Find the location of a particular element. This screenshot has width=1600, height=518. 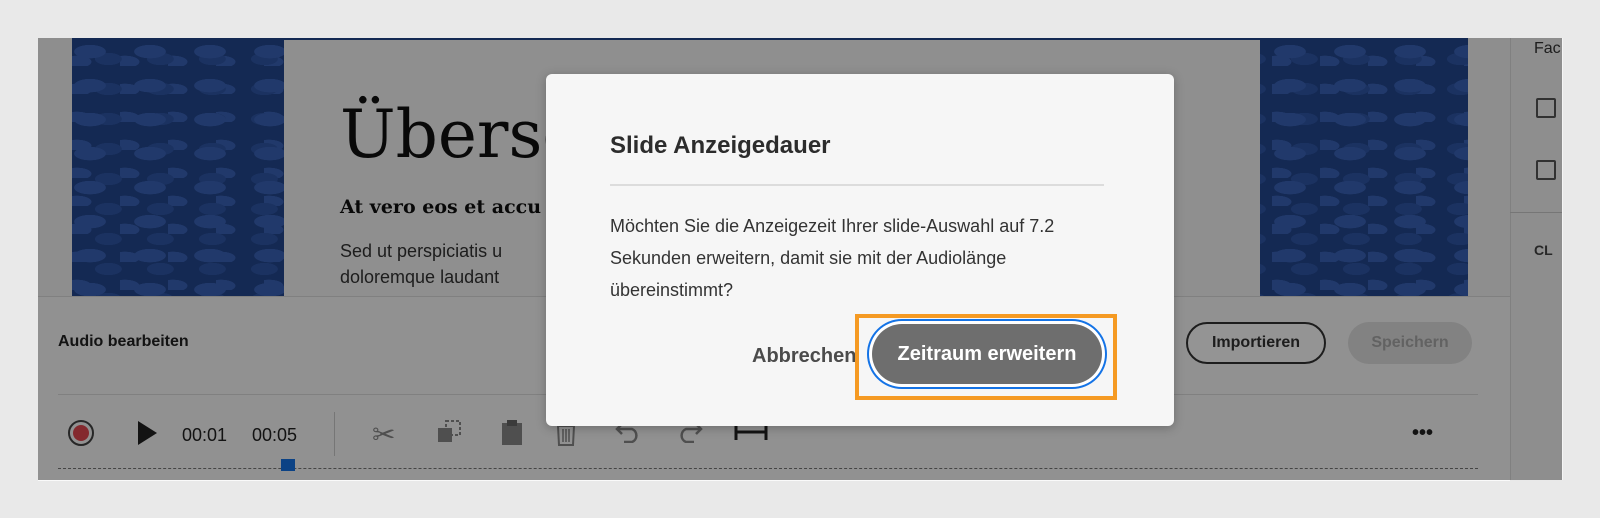

dialog-title: Slide Anzeigedauer is located at coordinates (720, 145).